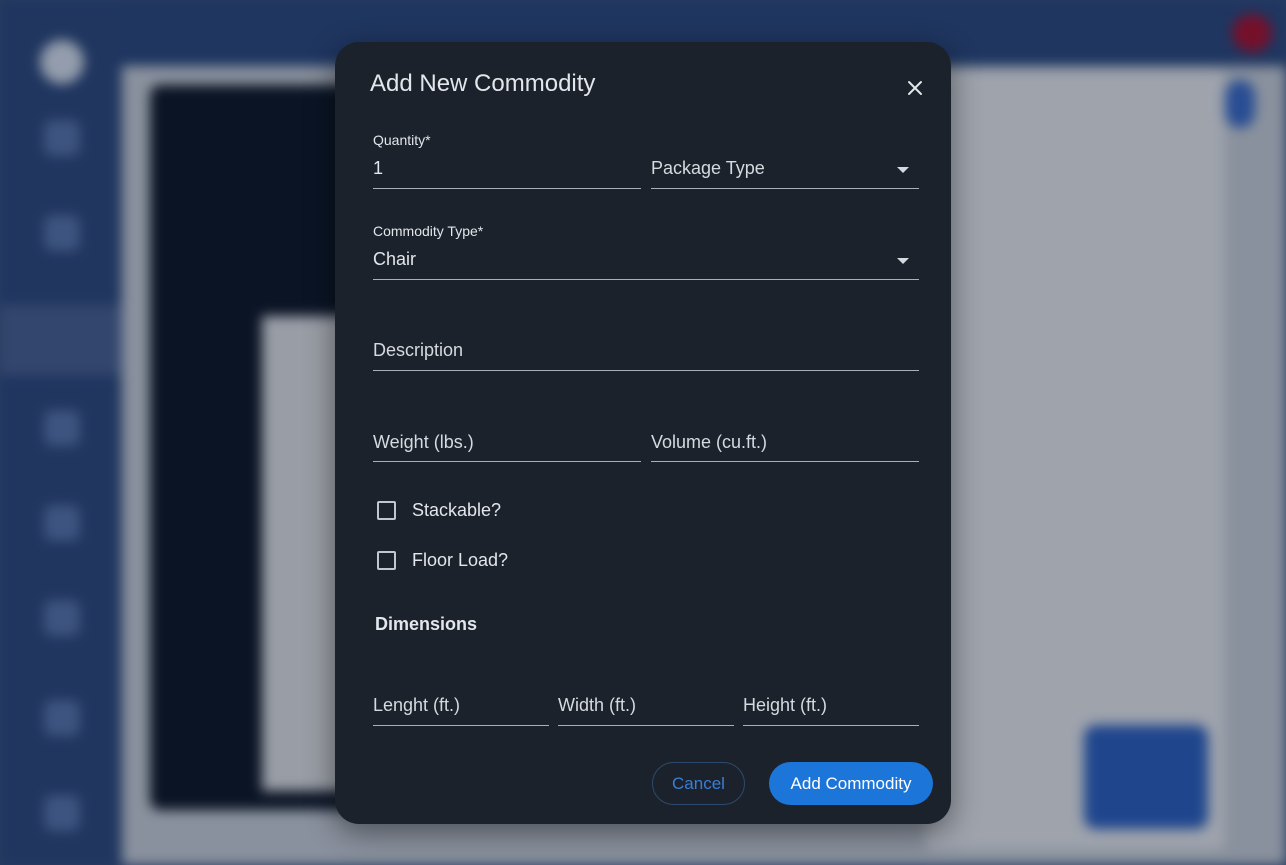 Image resolution: width=1286 pixels, height=865 pixels. I want to click on cancel-button: Cancel, so click(698, 783).